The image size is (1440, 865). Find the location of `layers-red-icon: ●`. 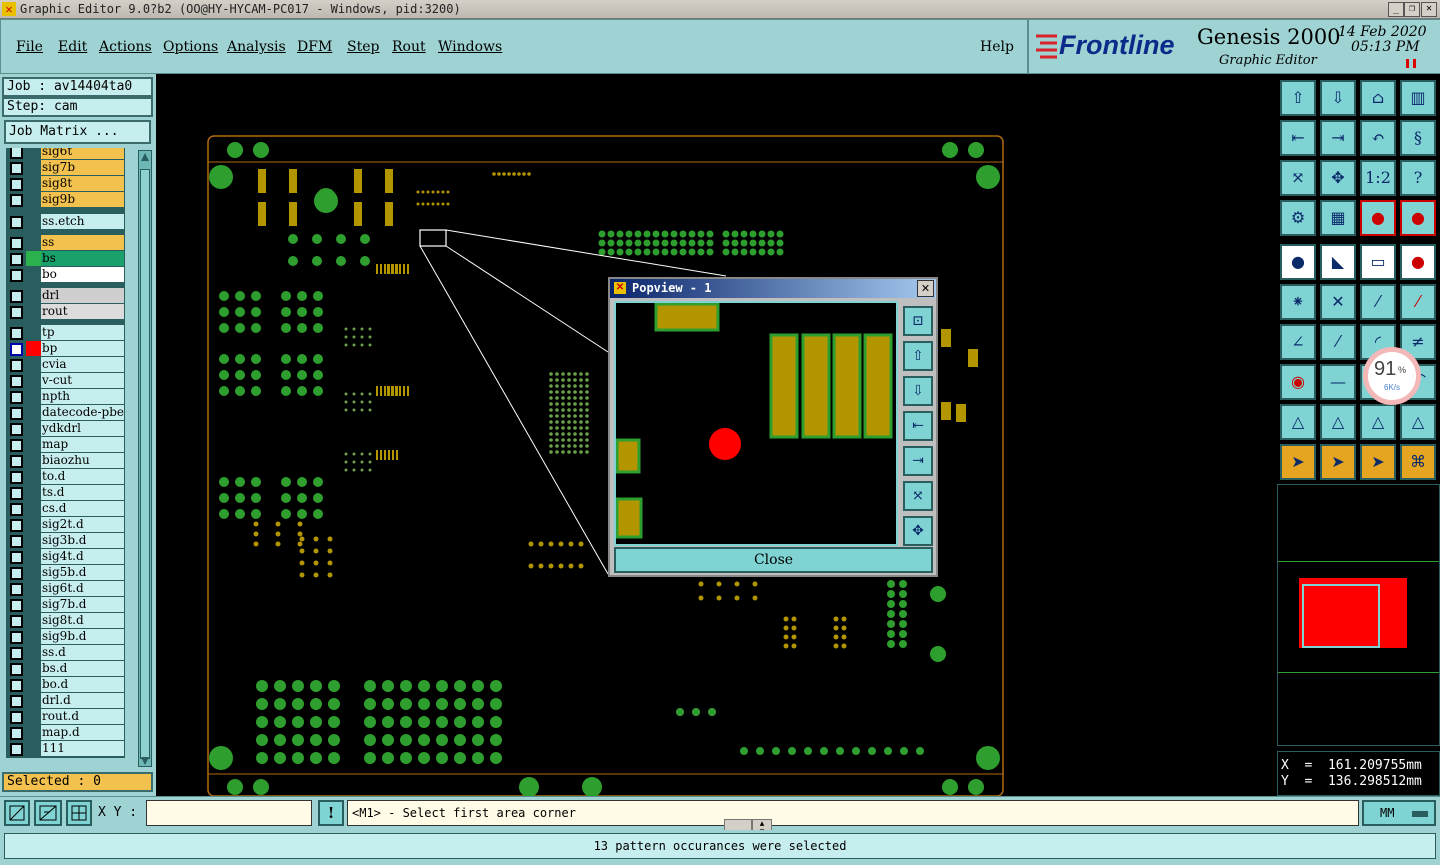

layers-red-icon: ● is located at coordinates (1378, 218).